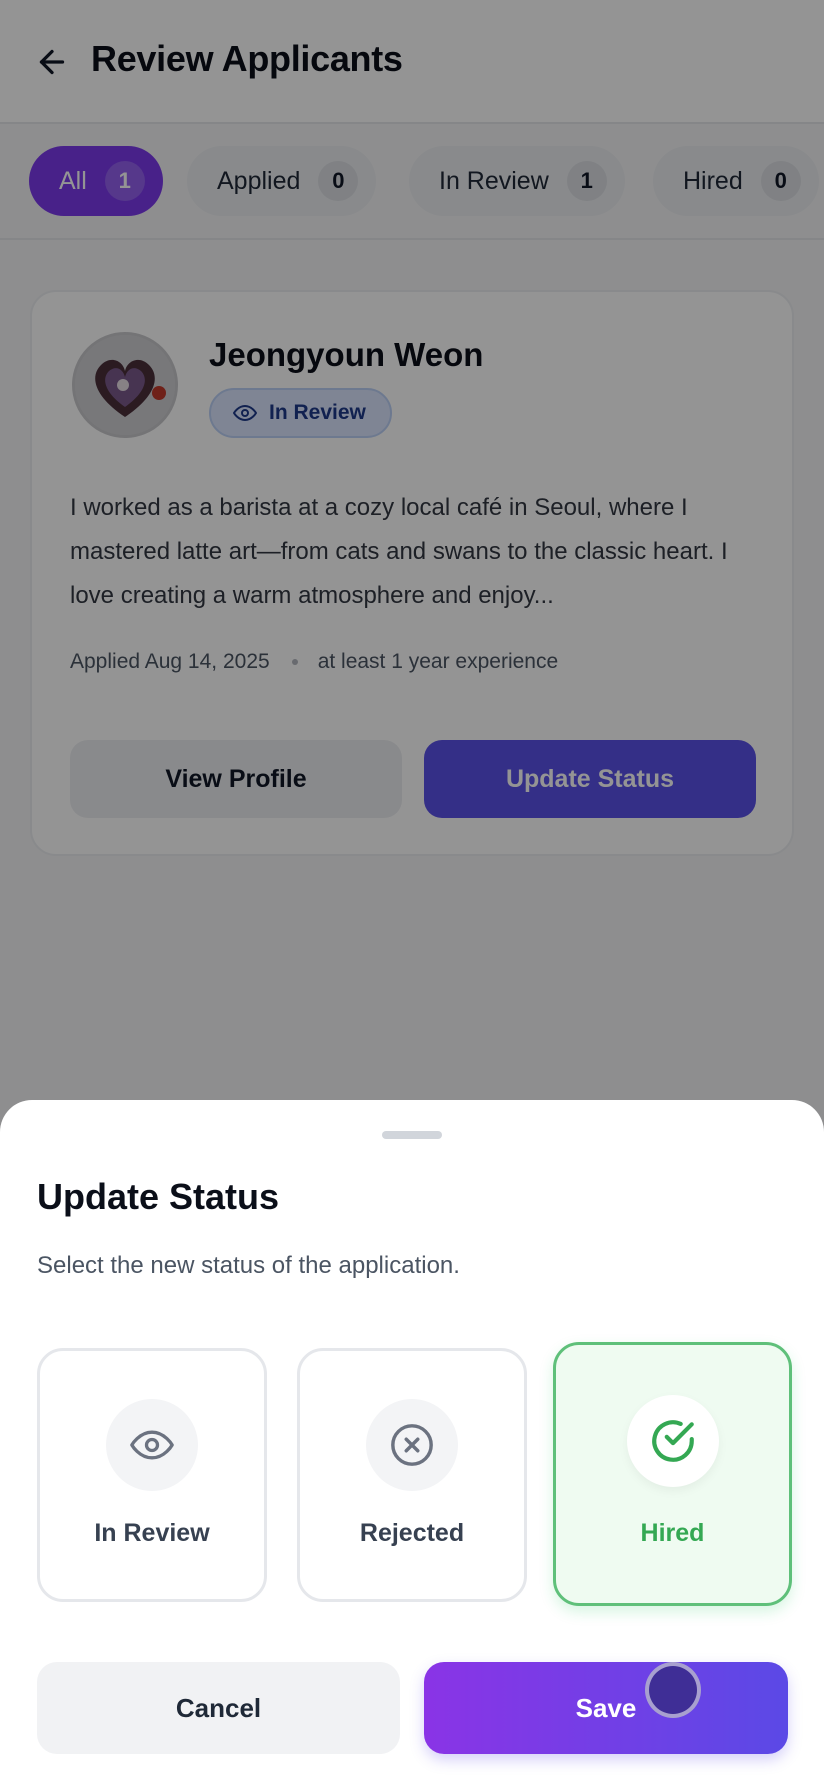 Image resolution: width=824 pixels, height=1790 pixels. Describe the element at coordinates (152, 1533) in the screenshot. I see `option-label: In Review` at that location.